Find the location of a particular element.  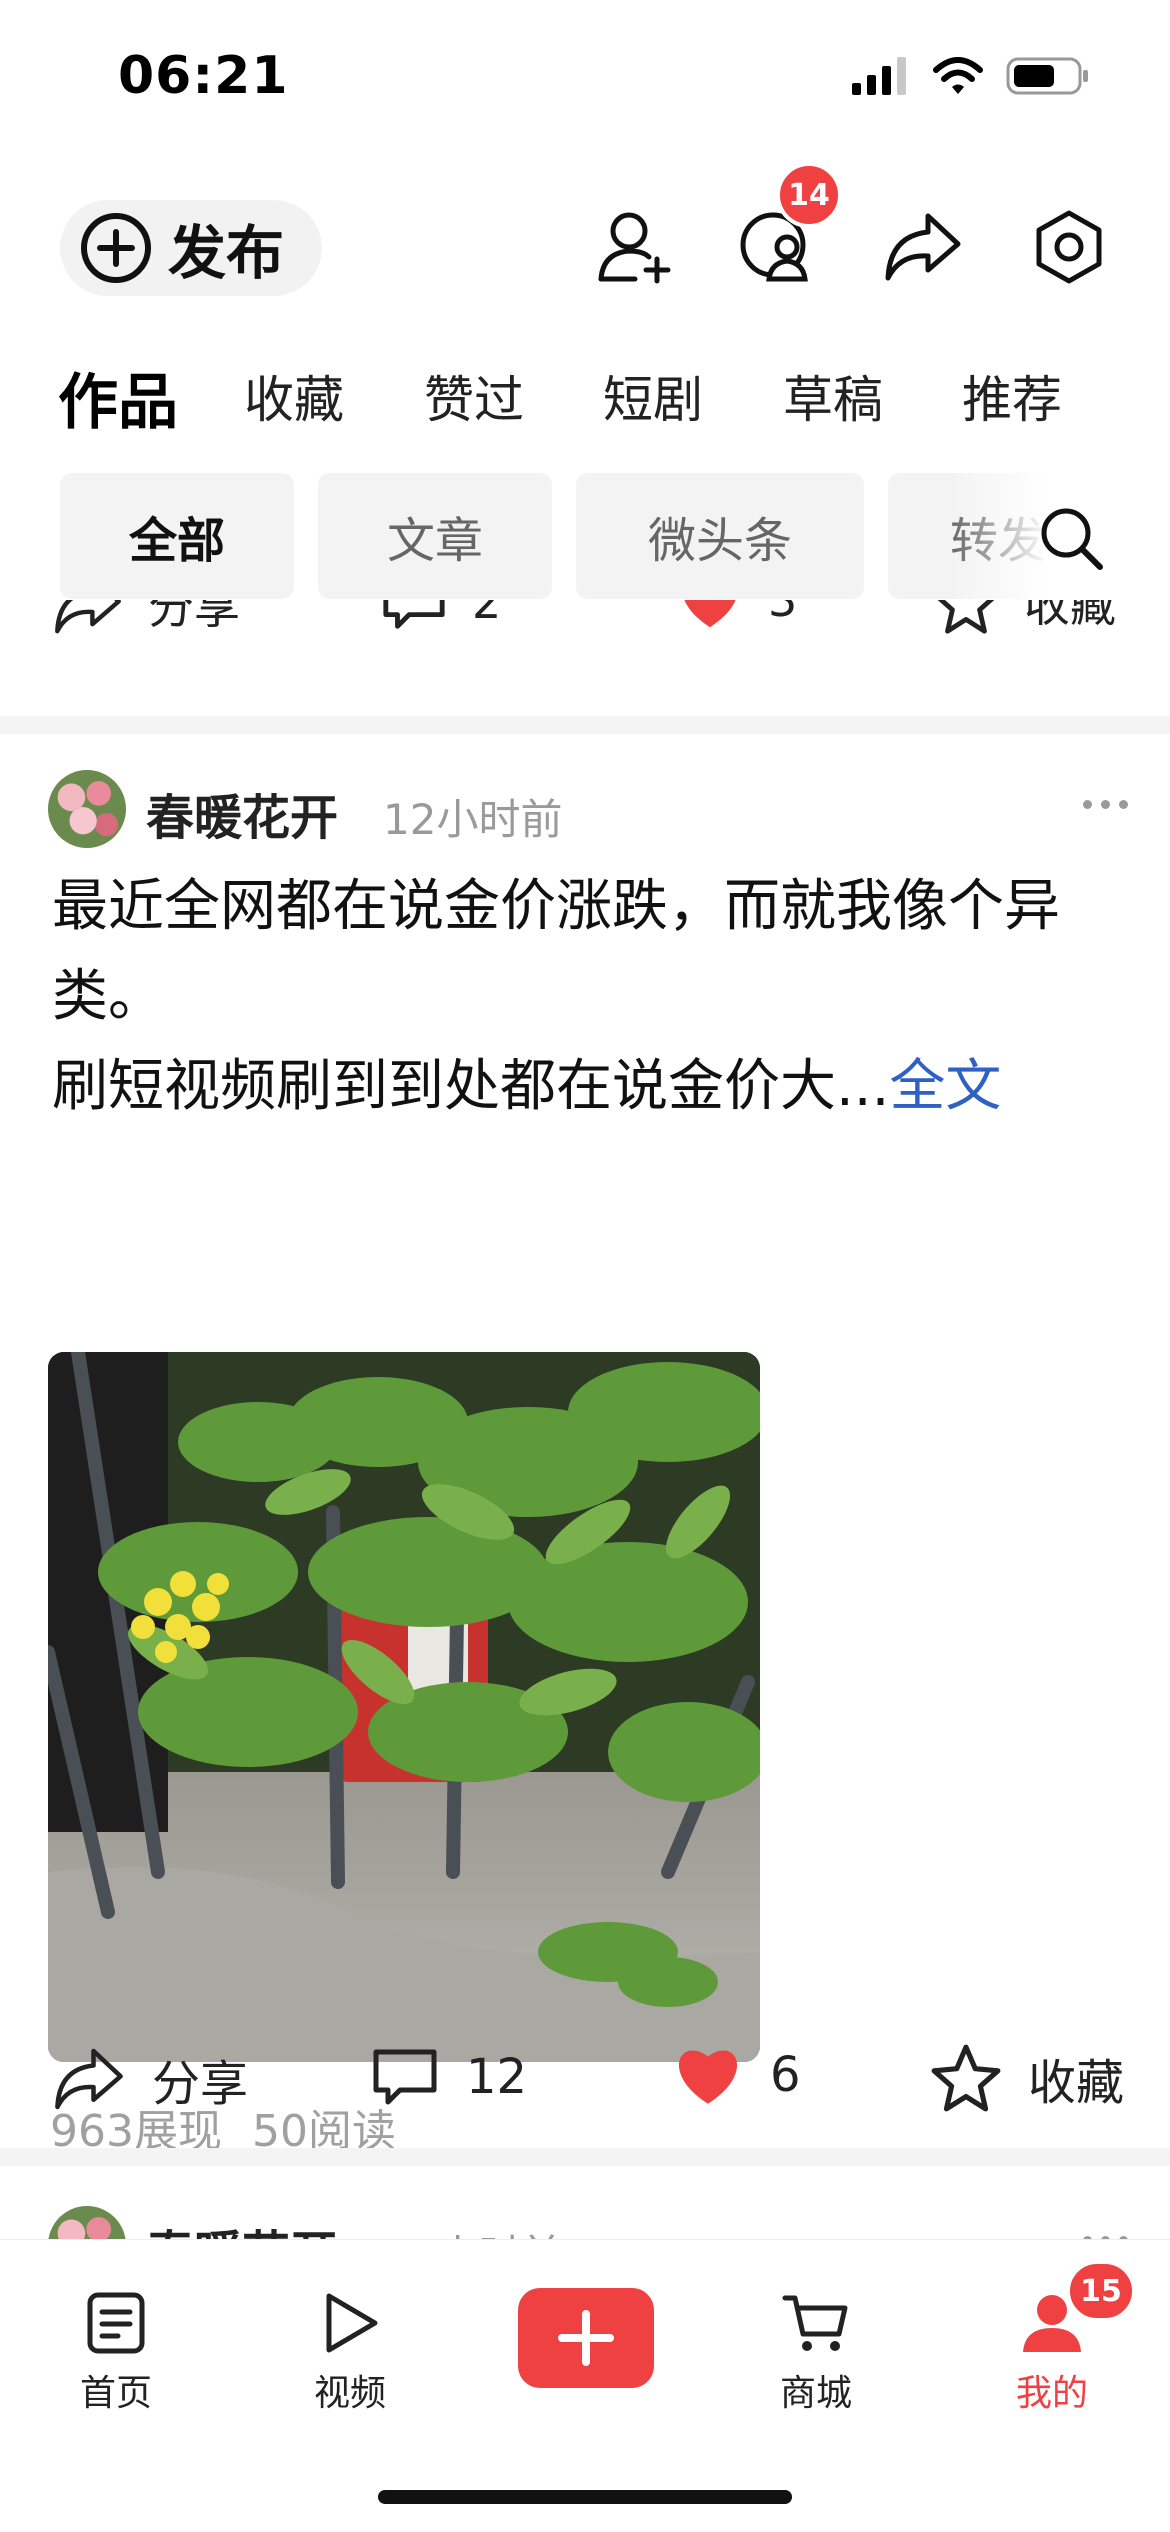

favorite-button: 收藏 is located at coordinates (1027, 2078).